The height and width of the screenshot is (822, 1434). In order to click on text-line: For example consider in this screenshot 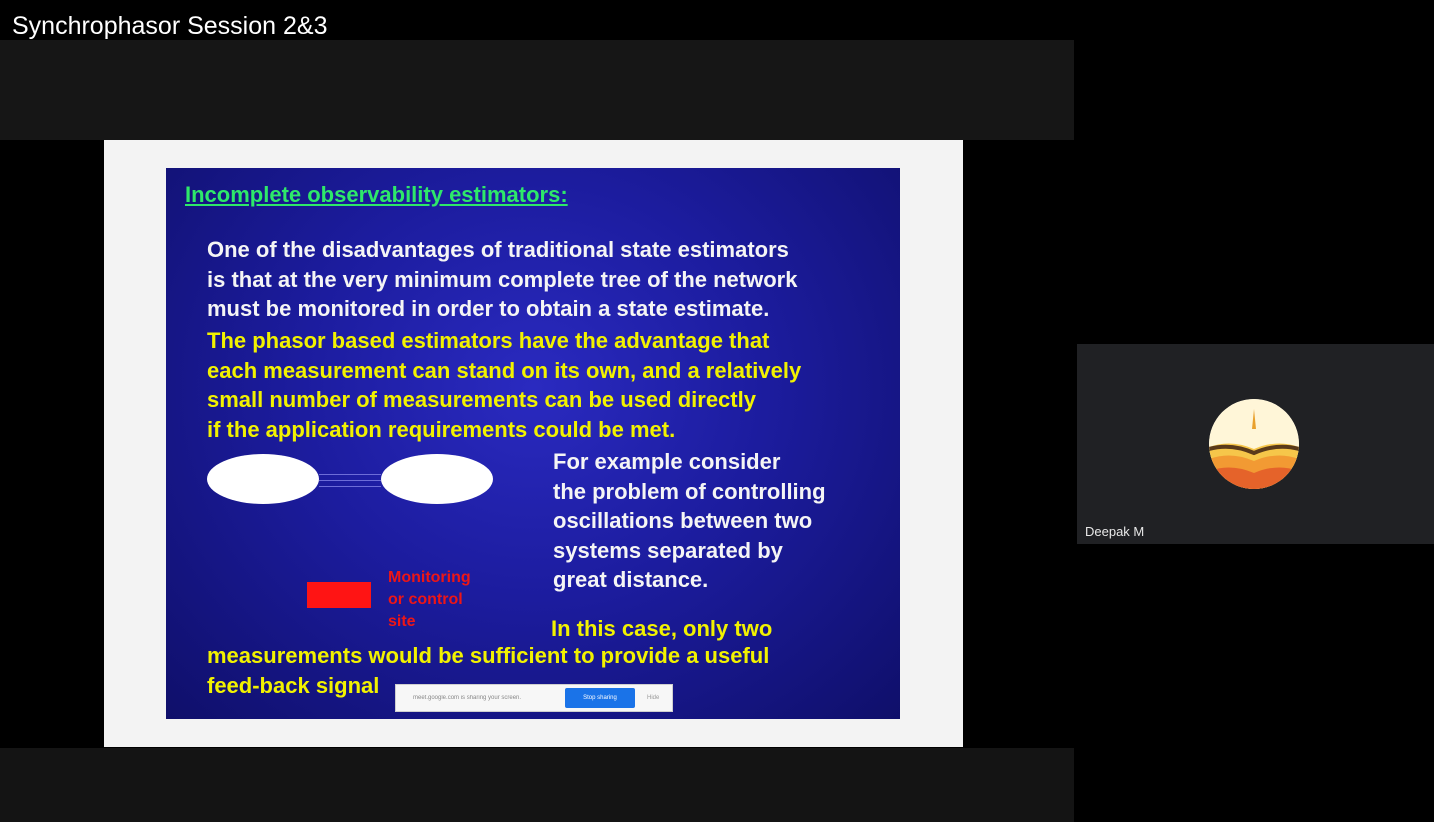, I will do `click(667, 461)`.